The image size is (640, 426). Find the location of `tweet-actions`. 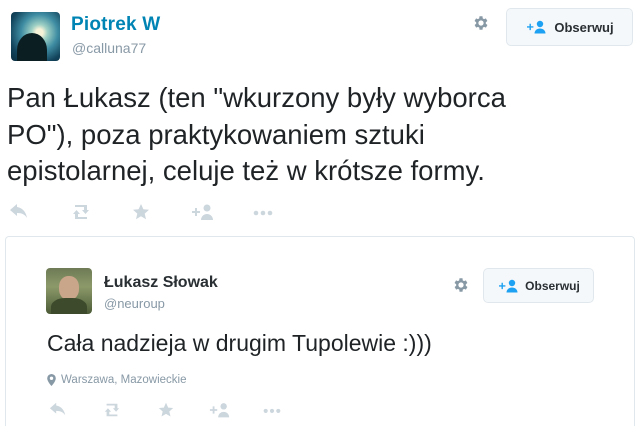

tweet-actions is located at coordinates (141, 212).